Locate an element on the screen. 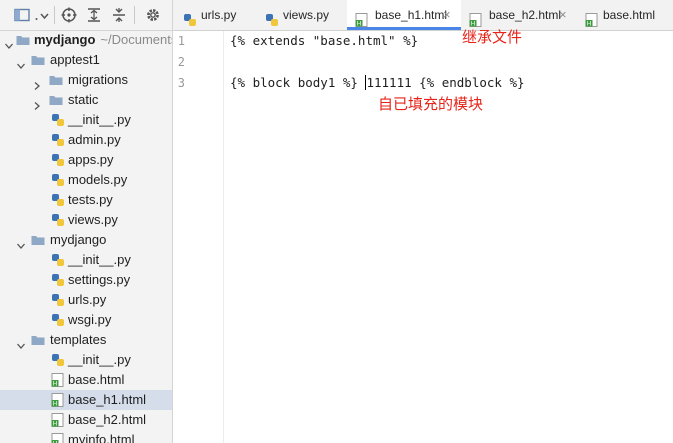  code-text: {% extends "base.html" %} is located at coordinates (324, 40).